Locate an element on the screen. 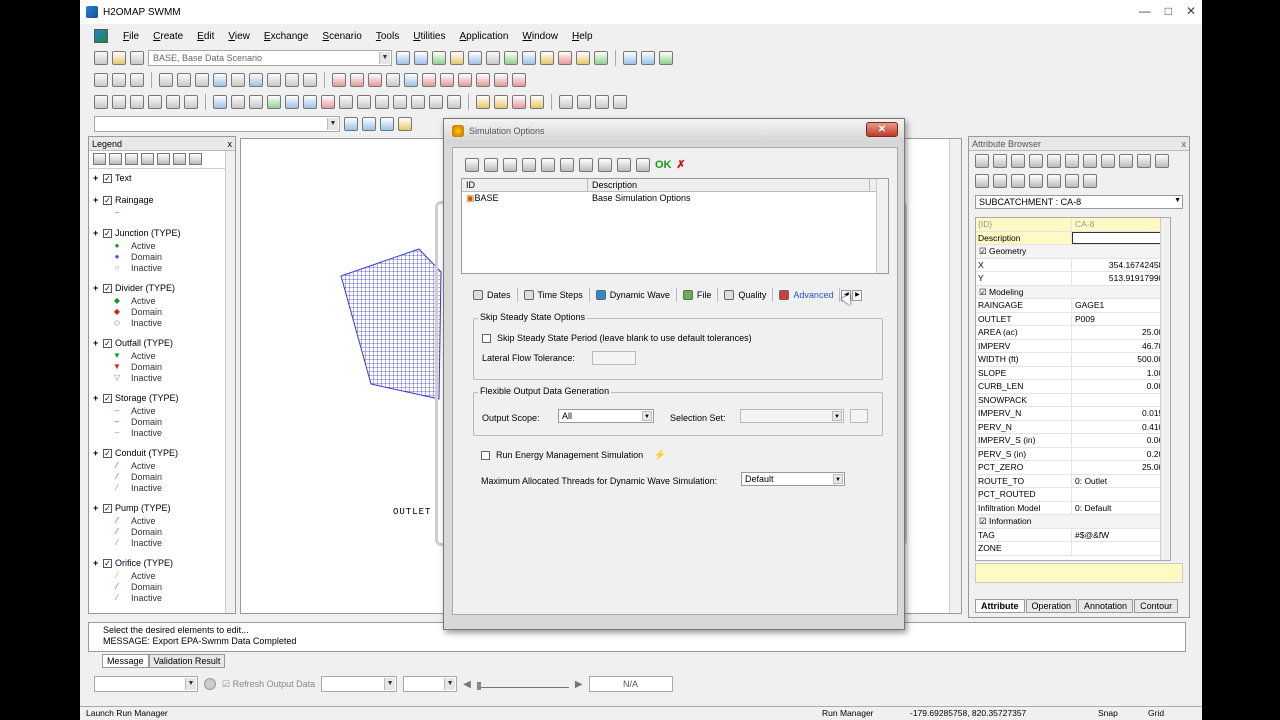  output-pin-icon is located at coordinates (210, 684).